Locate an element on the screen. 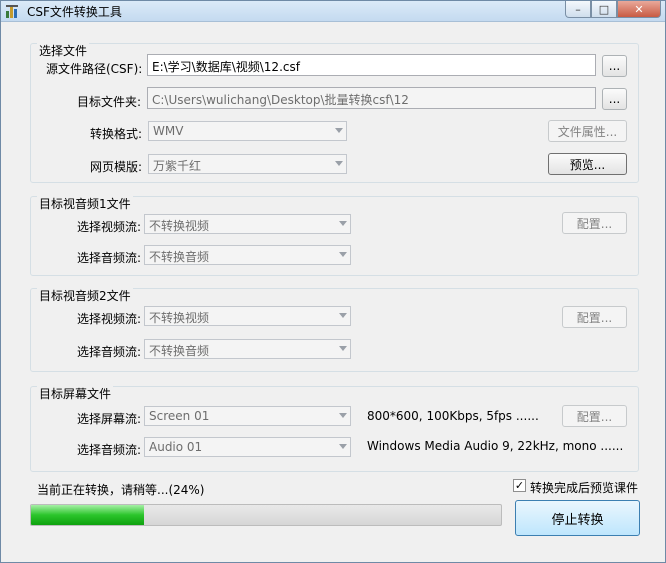 The width and height of the screenshot is (666, 563). close-icon: ✕ is located at coordinates (639, 9).